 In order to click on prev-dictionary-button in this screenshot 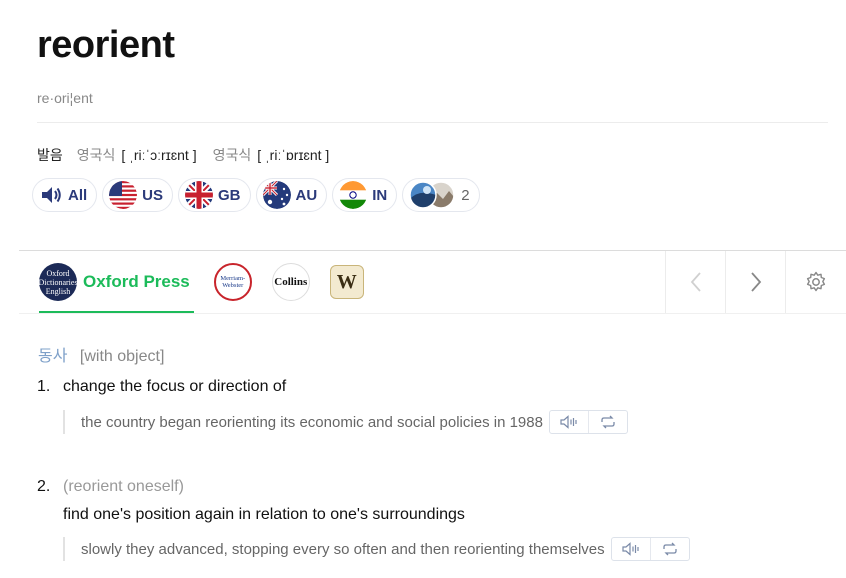, I will do `click(695, 282)`.